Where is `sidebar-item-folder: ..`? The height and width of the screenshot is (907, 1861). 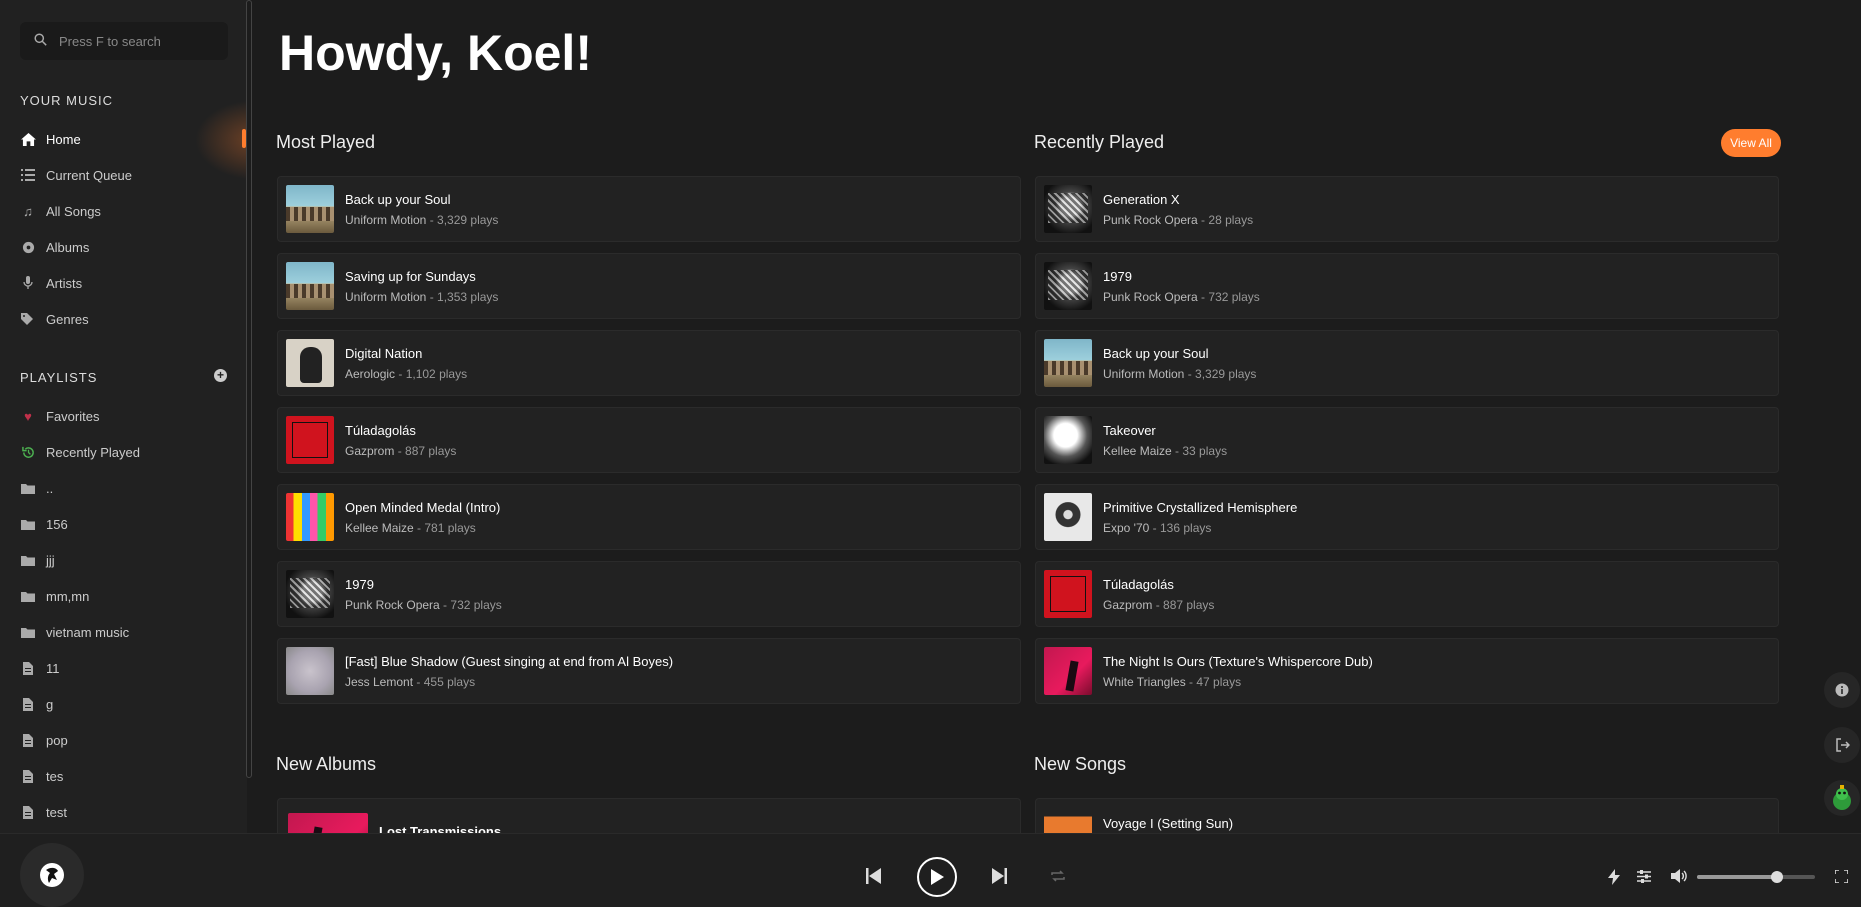
sidebar-item-folder: .. is located at coordinates (130, 488).